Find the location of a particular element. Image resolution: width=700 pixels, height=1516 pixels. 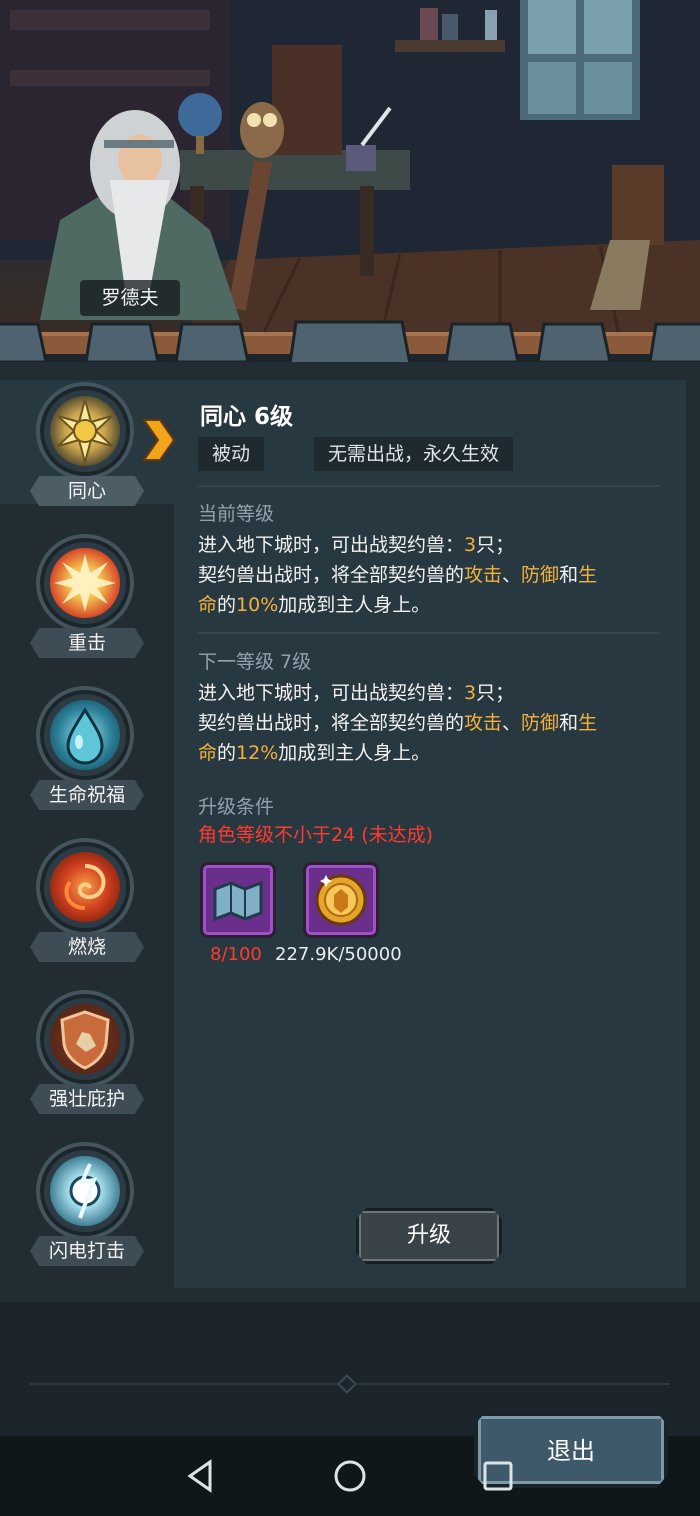

burst-icon is located at coordinates (85, 583).